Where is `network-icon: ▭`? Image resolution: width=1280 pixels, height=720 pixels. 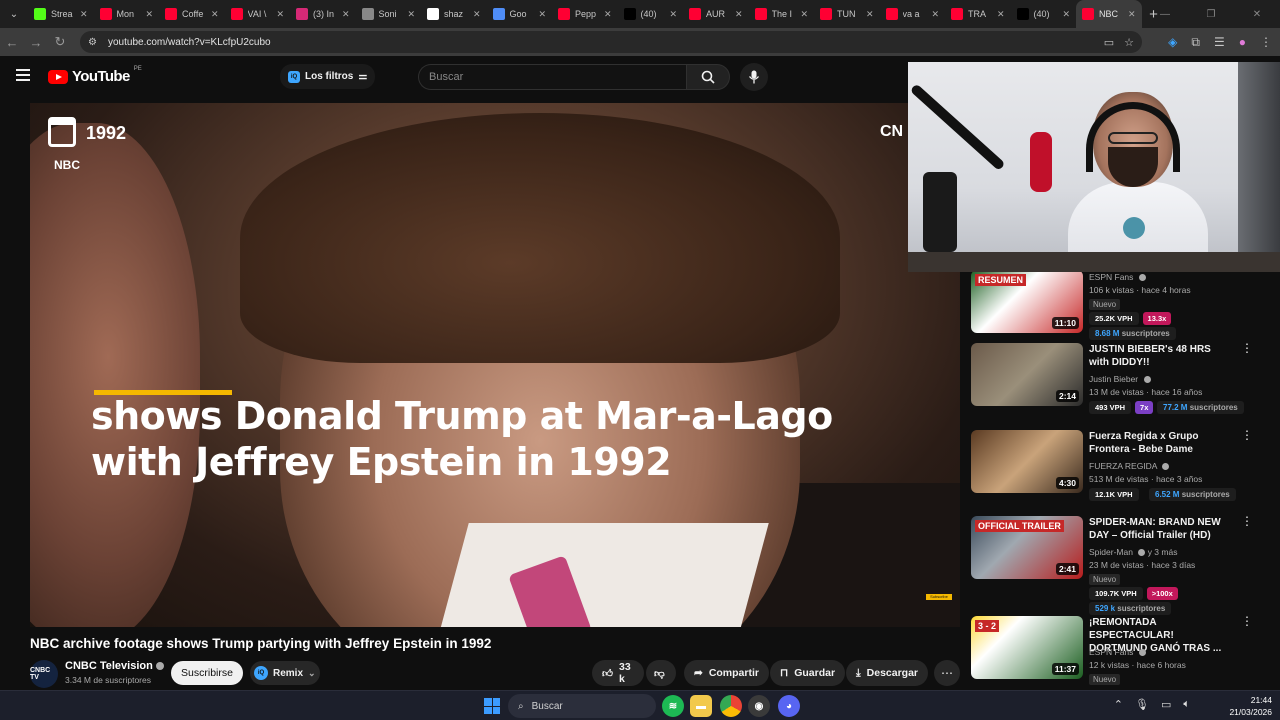
network-icon: ▭ is located at coordinates (1166, 704).